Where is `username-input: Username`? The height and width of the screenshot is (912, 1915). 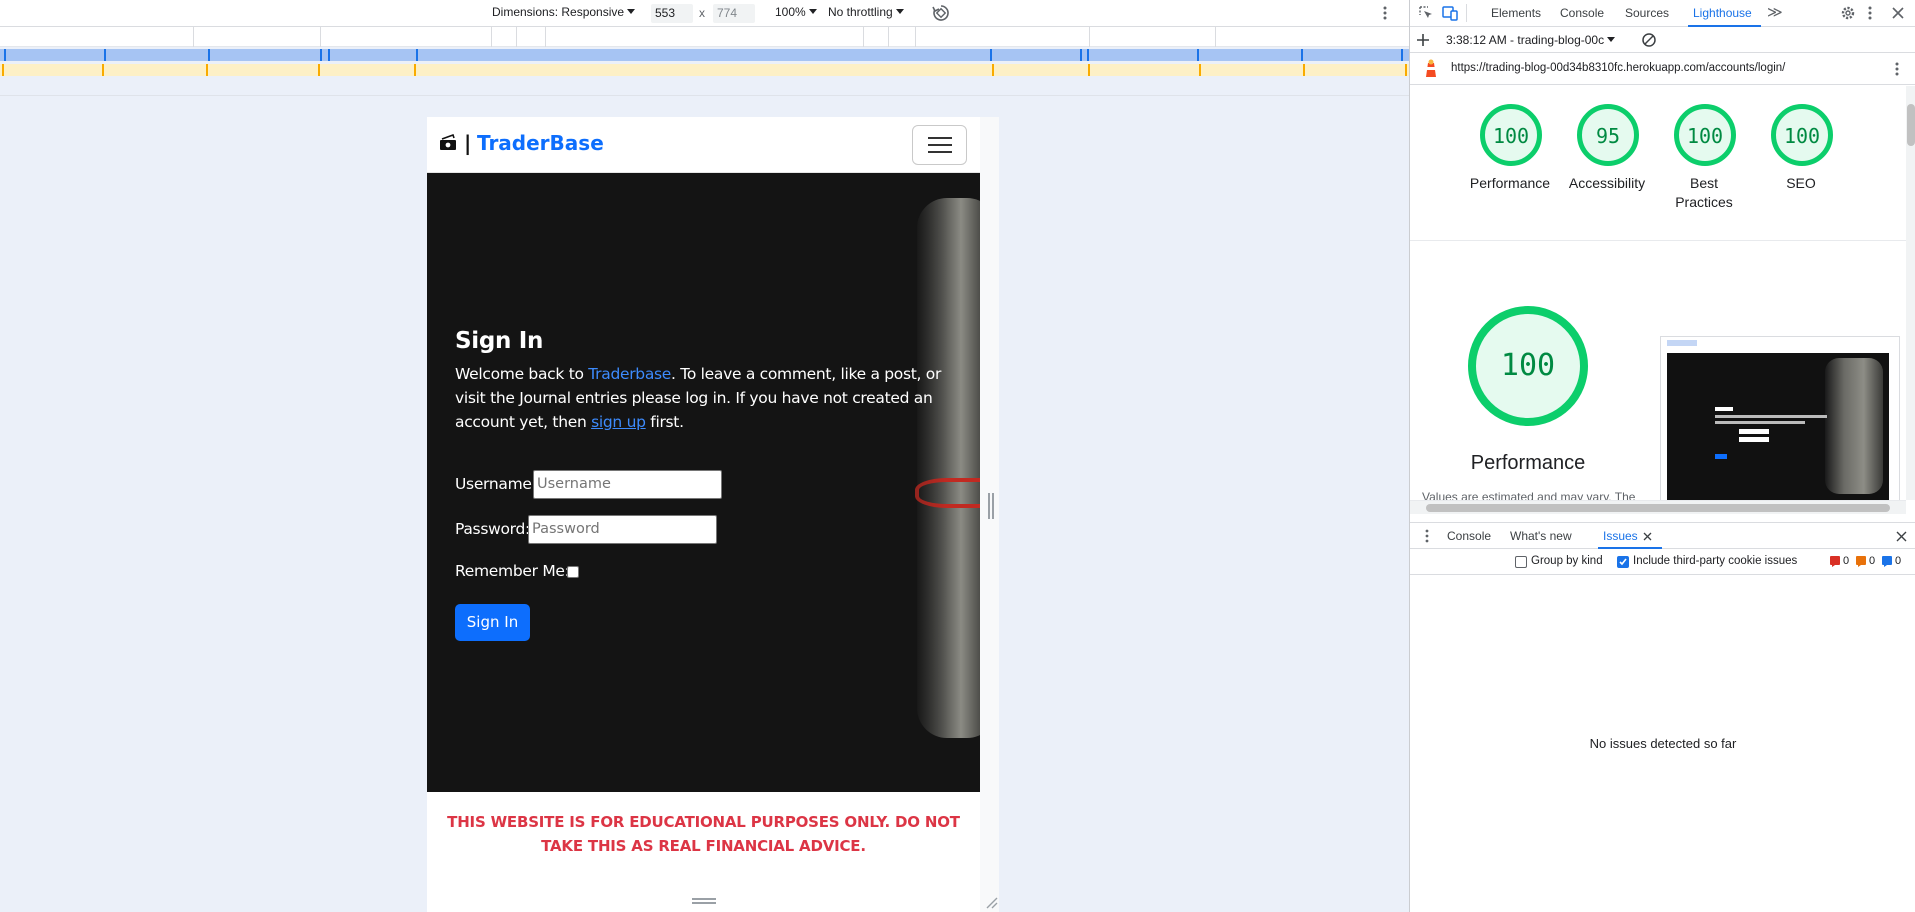 username-input: Username is located at coordinates (627, 484).